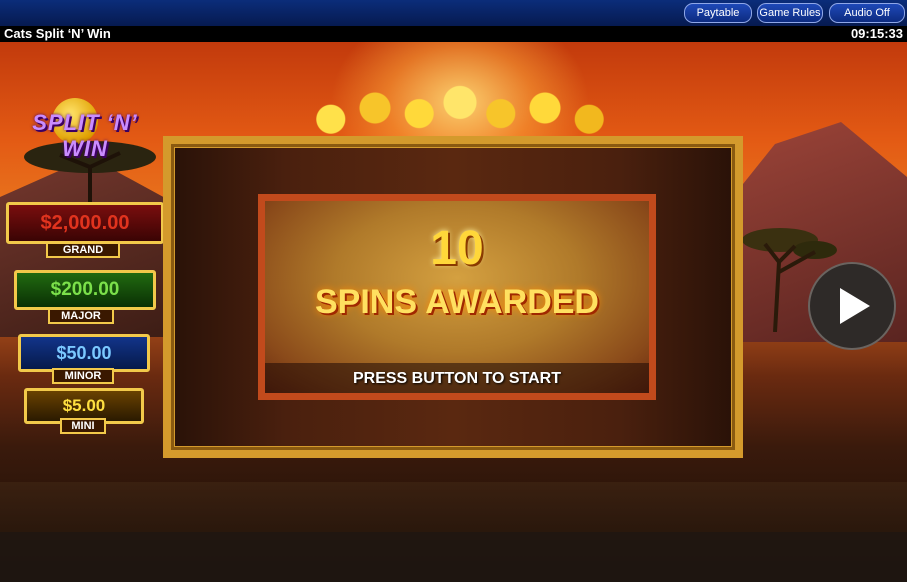 The width and height of the screenshot is (907, 582). What do you see at coordinates (85, 135) in the screenshot?
I see `logo-text: SPLIT ‘N’ WIN` at bounding box center [85, 135].